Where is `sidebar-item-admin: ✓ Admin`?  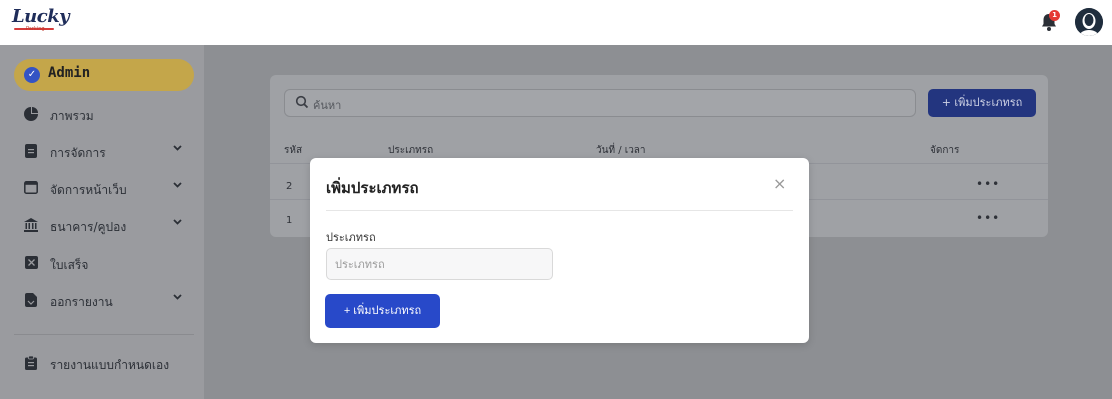 sidebar-item-admin: ✓ Admin is located at coordinates (104, 75).